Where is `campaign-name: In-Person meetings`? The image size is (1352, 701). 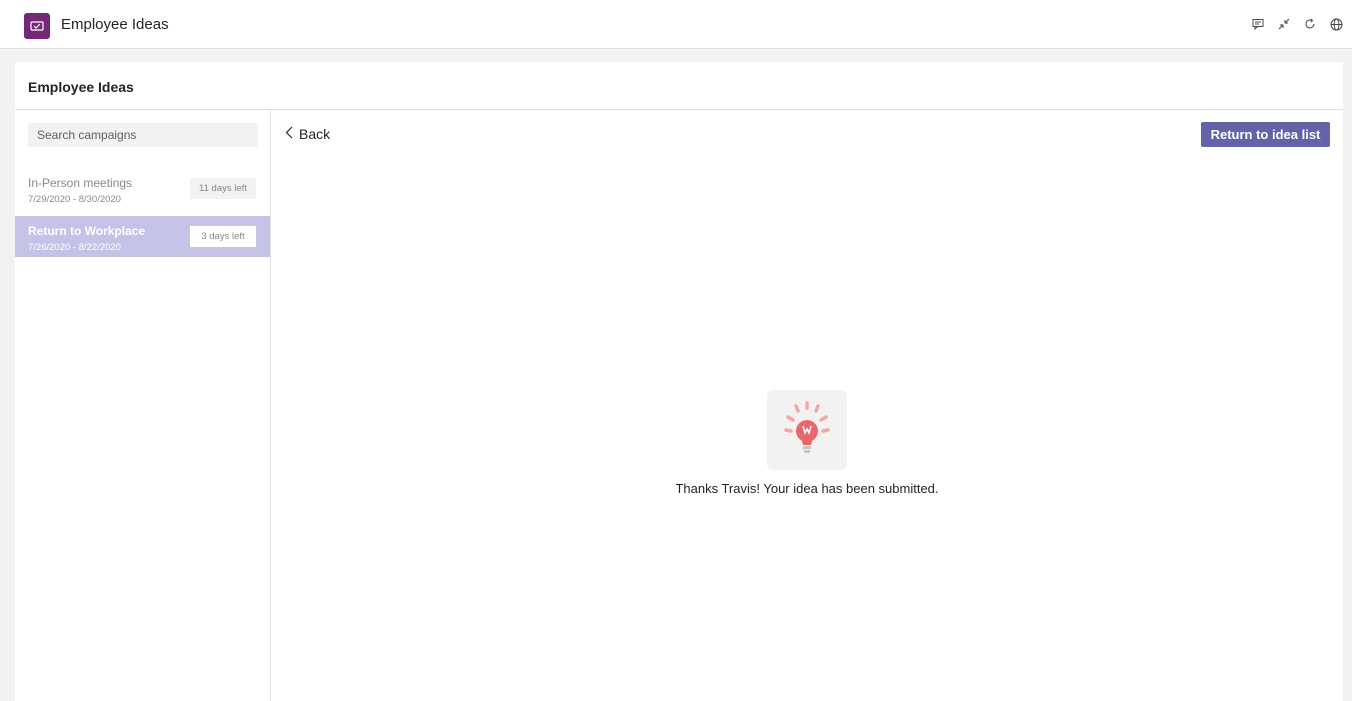 campaign-name: In-Person meetings is located at coordinates (80, 183).